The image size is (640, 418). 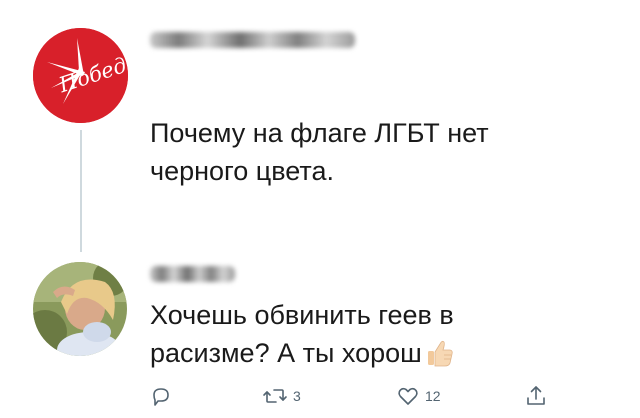 I want to click on reply-button, so click(x=163, y=396).